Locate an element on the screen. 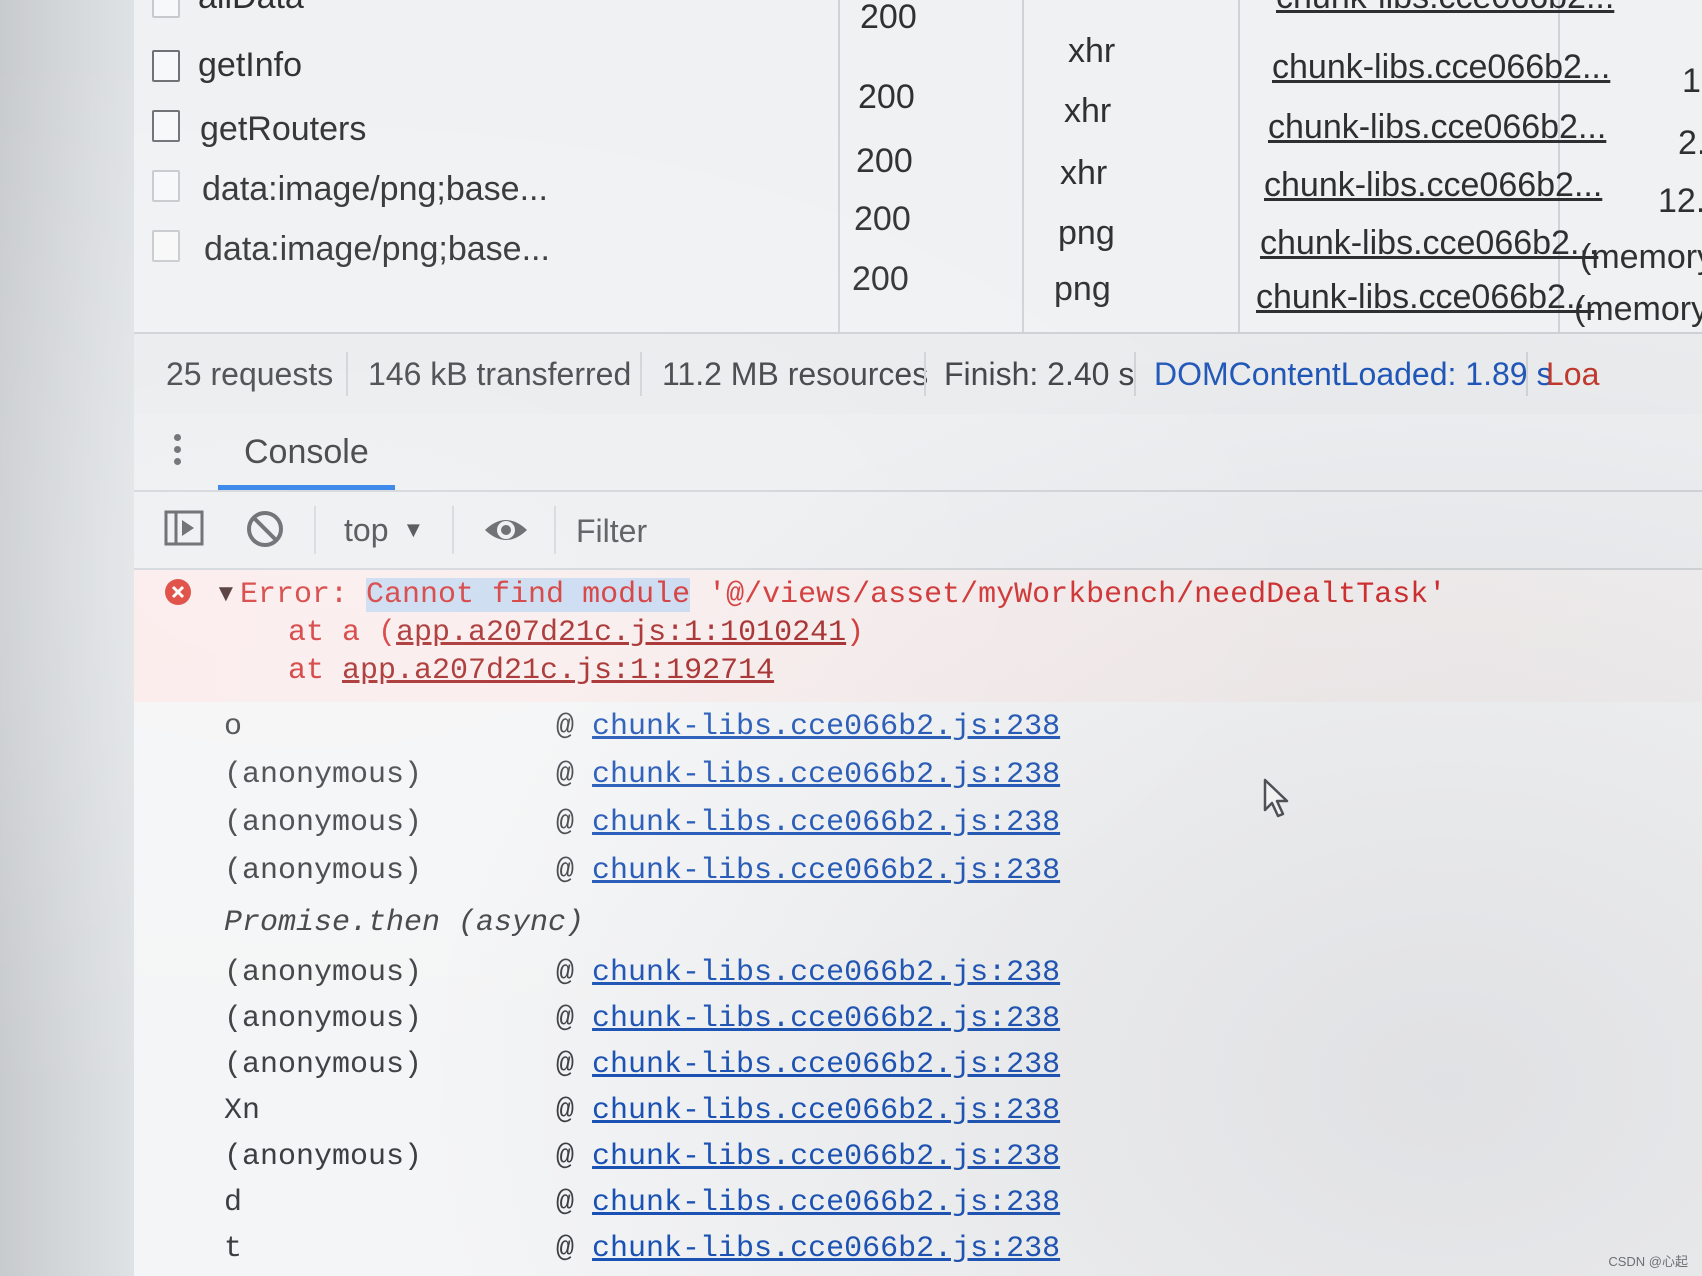 This screenshot has width=1702, height=1276. clear-console-icon is located at coordinates (265, 529).